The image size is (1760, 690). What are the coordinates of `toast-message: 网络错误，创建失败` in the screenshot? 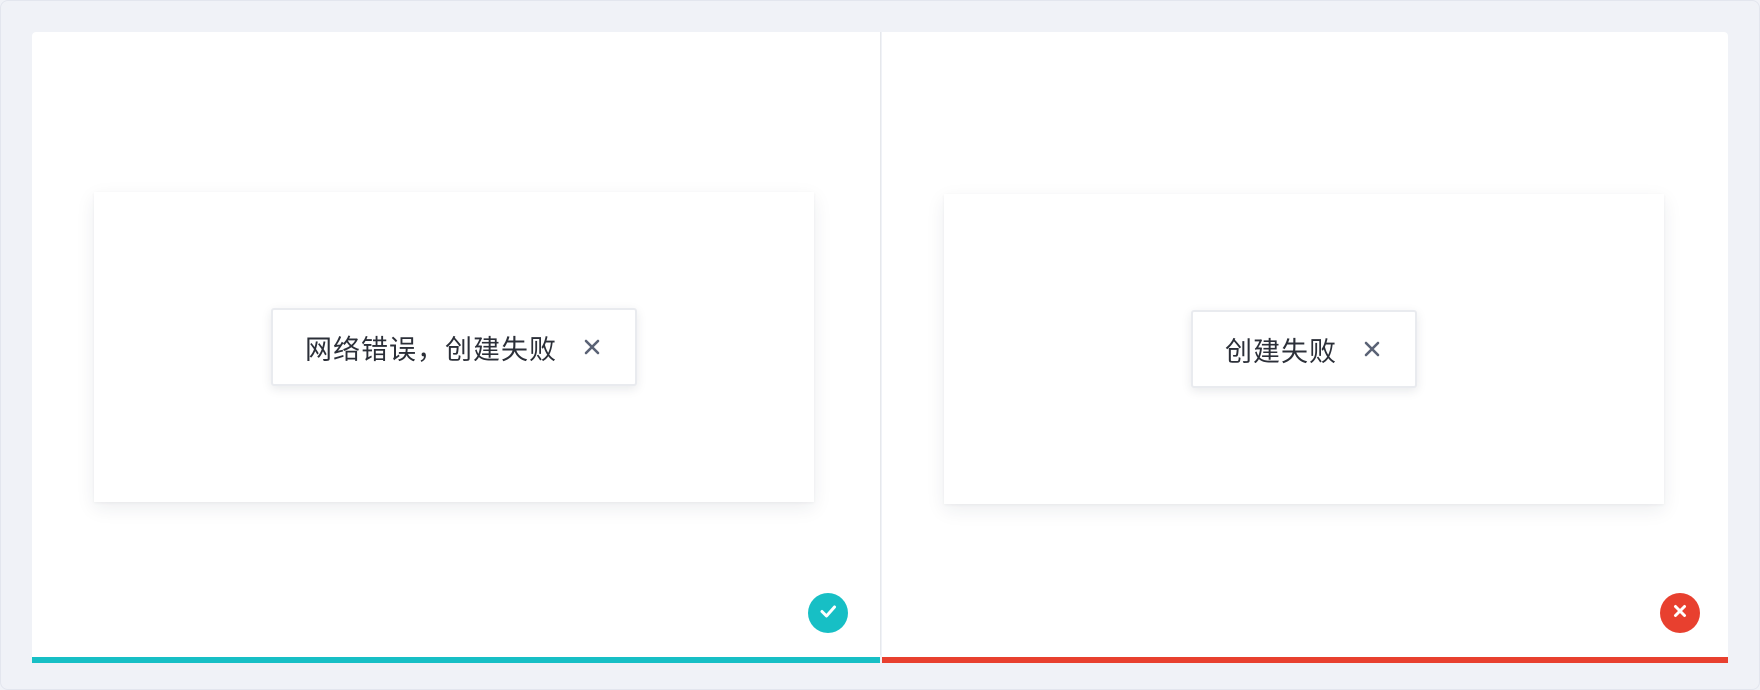 It's located at (431, 350).